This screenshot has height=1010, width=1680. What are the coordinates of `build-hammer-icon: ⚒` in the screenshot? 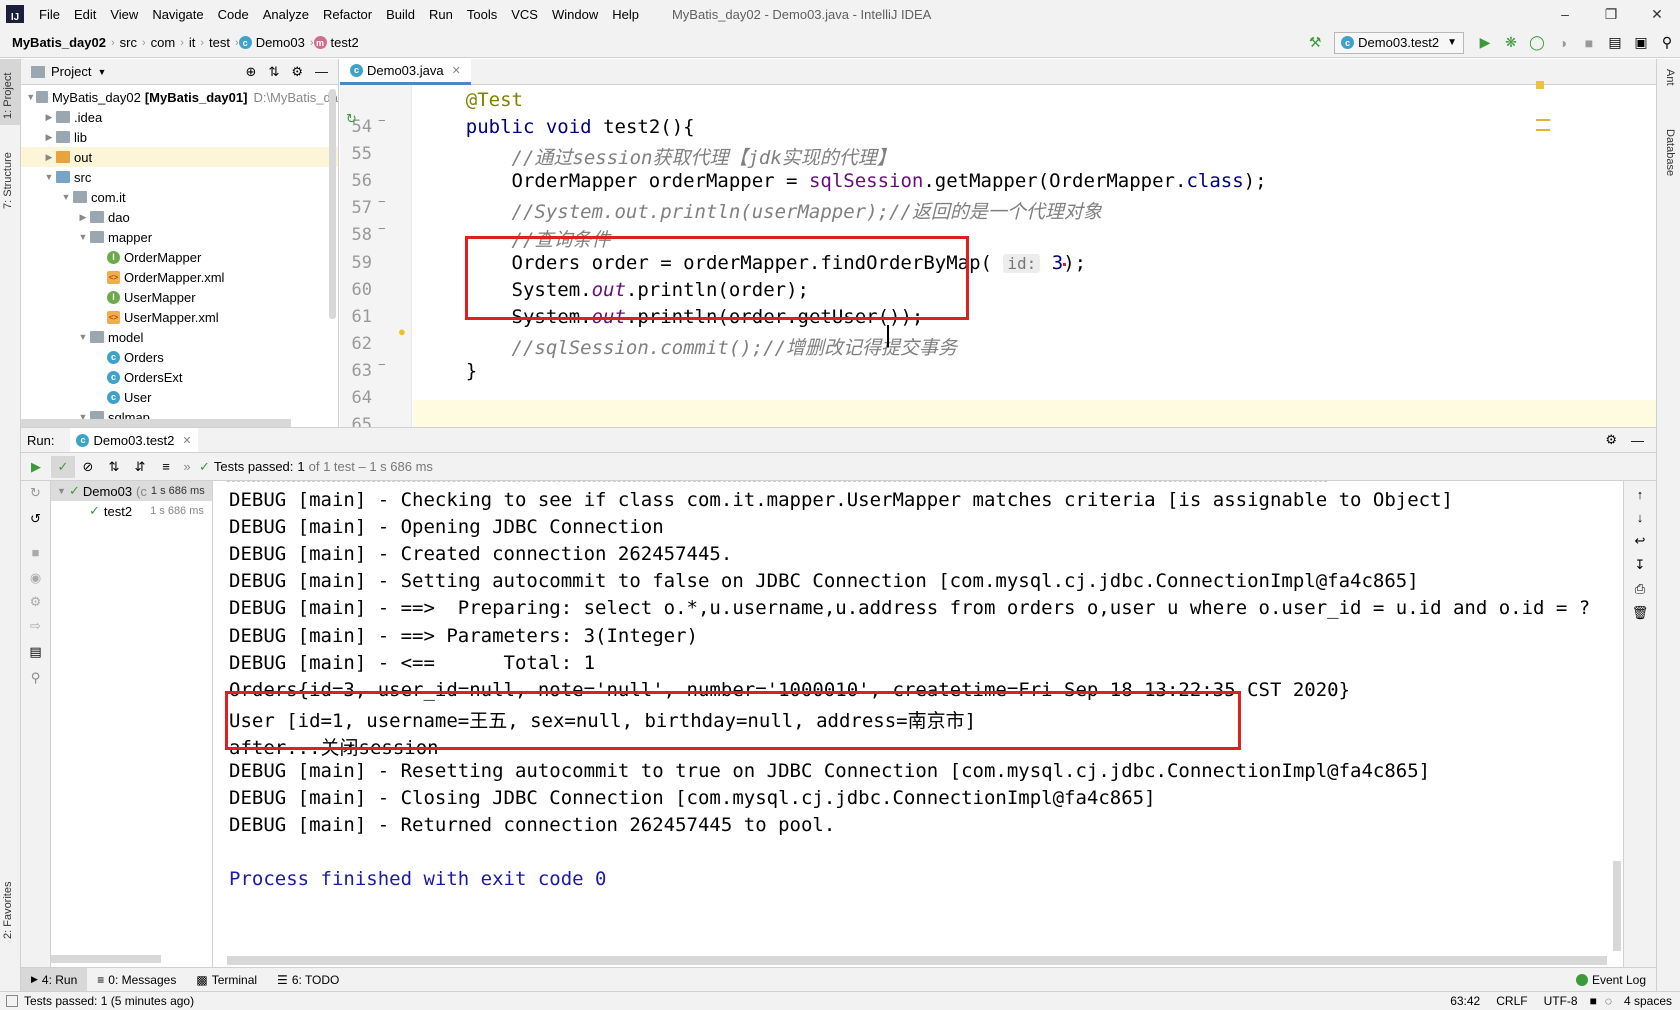 It's located at (1315, 42).